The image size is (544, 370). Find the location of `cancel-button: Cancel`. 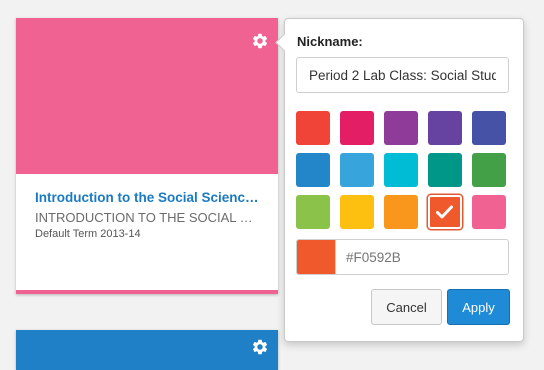

cancel-button: Cancel is located at coordinates (406, 307).